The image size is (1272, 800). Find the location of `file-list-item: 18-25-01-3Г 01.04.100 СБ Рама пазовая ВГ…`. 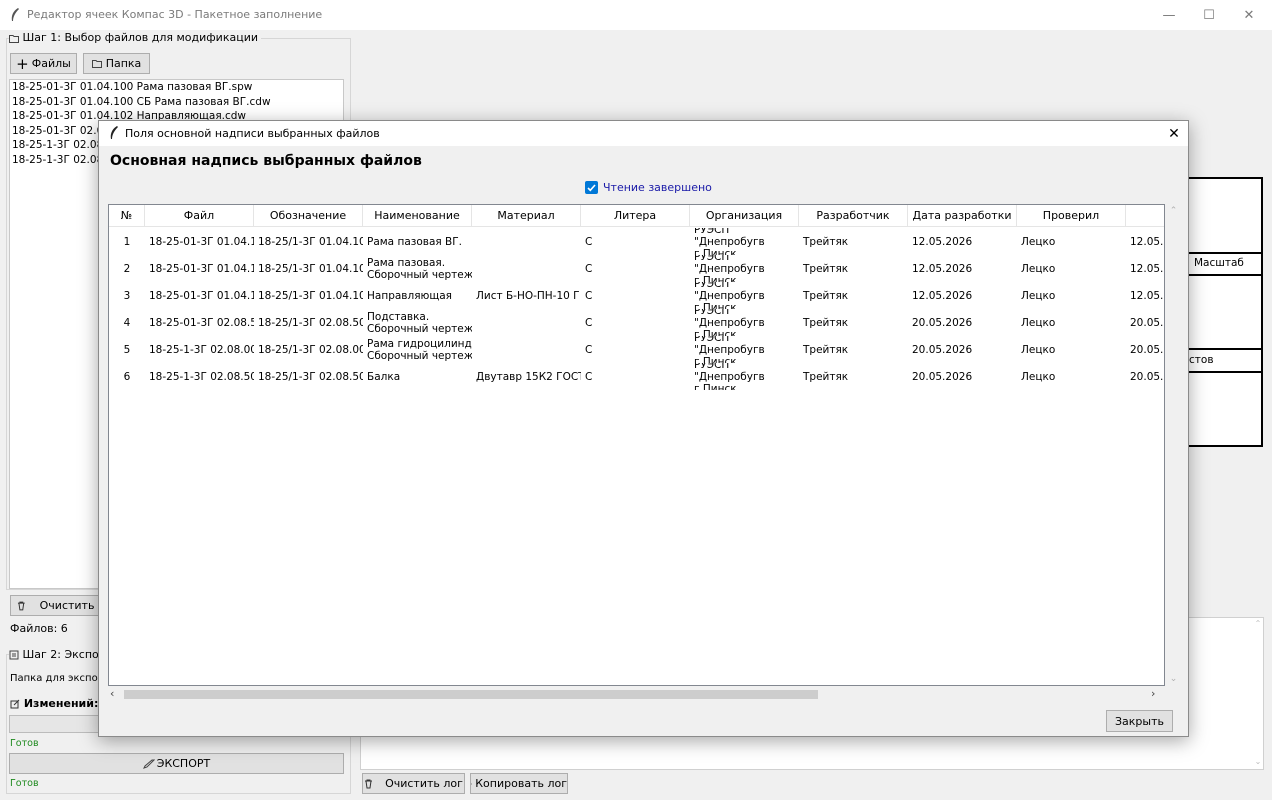

file-list-item: 18-25-01-3Г 01.04.100 СБ Рама пазовая ВГ… is located at coordinates (176, 102).